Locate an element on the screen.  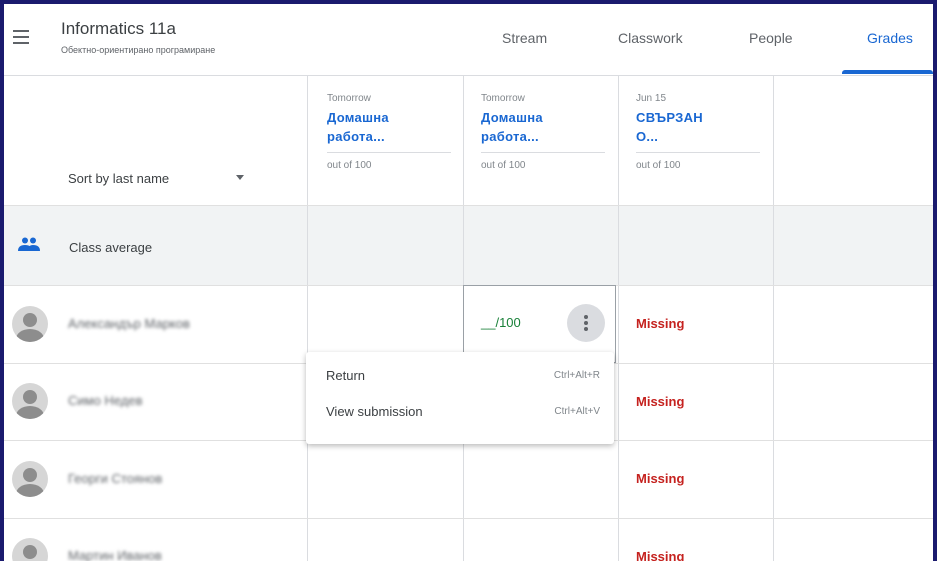
menu-item-return: Return Ctrl+Alt+R is located at coordinates (460, 377).